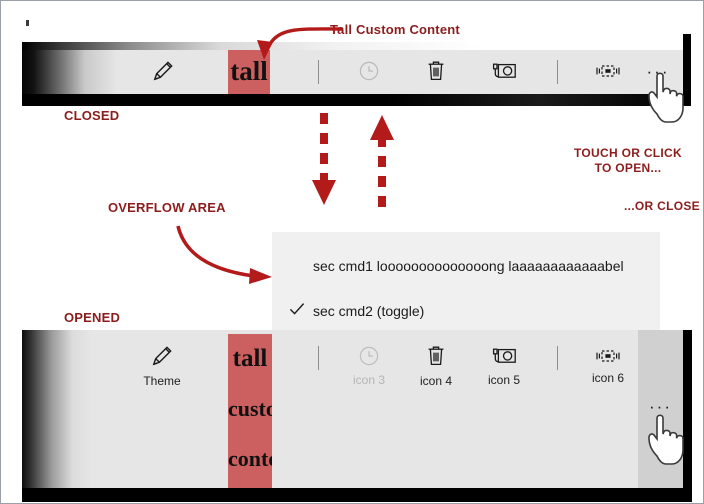  I want to click on opened-bar-bottom-shadow, so click(353, 495).